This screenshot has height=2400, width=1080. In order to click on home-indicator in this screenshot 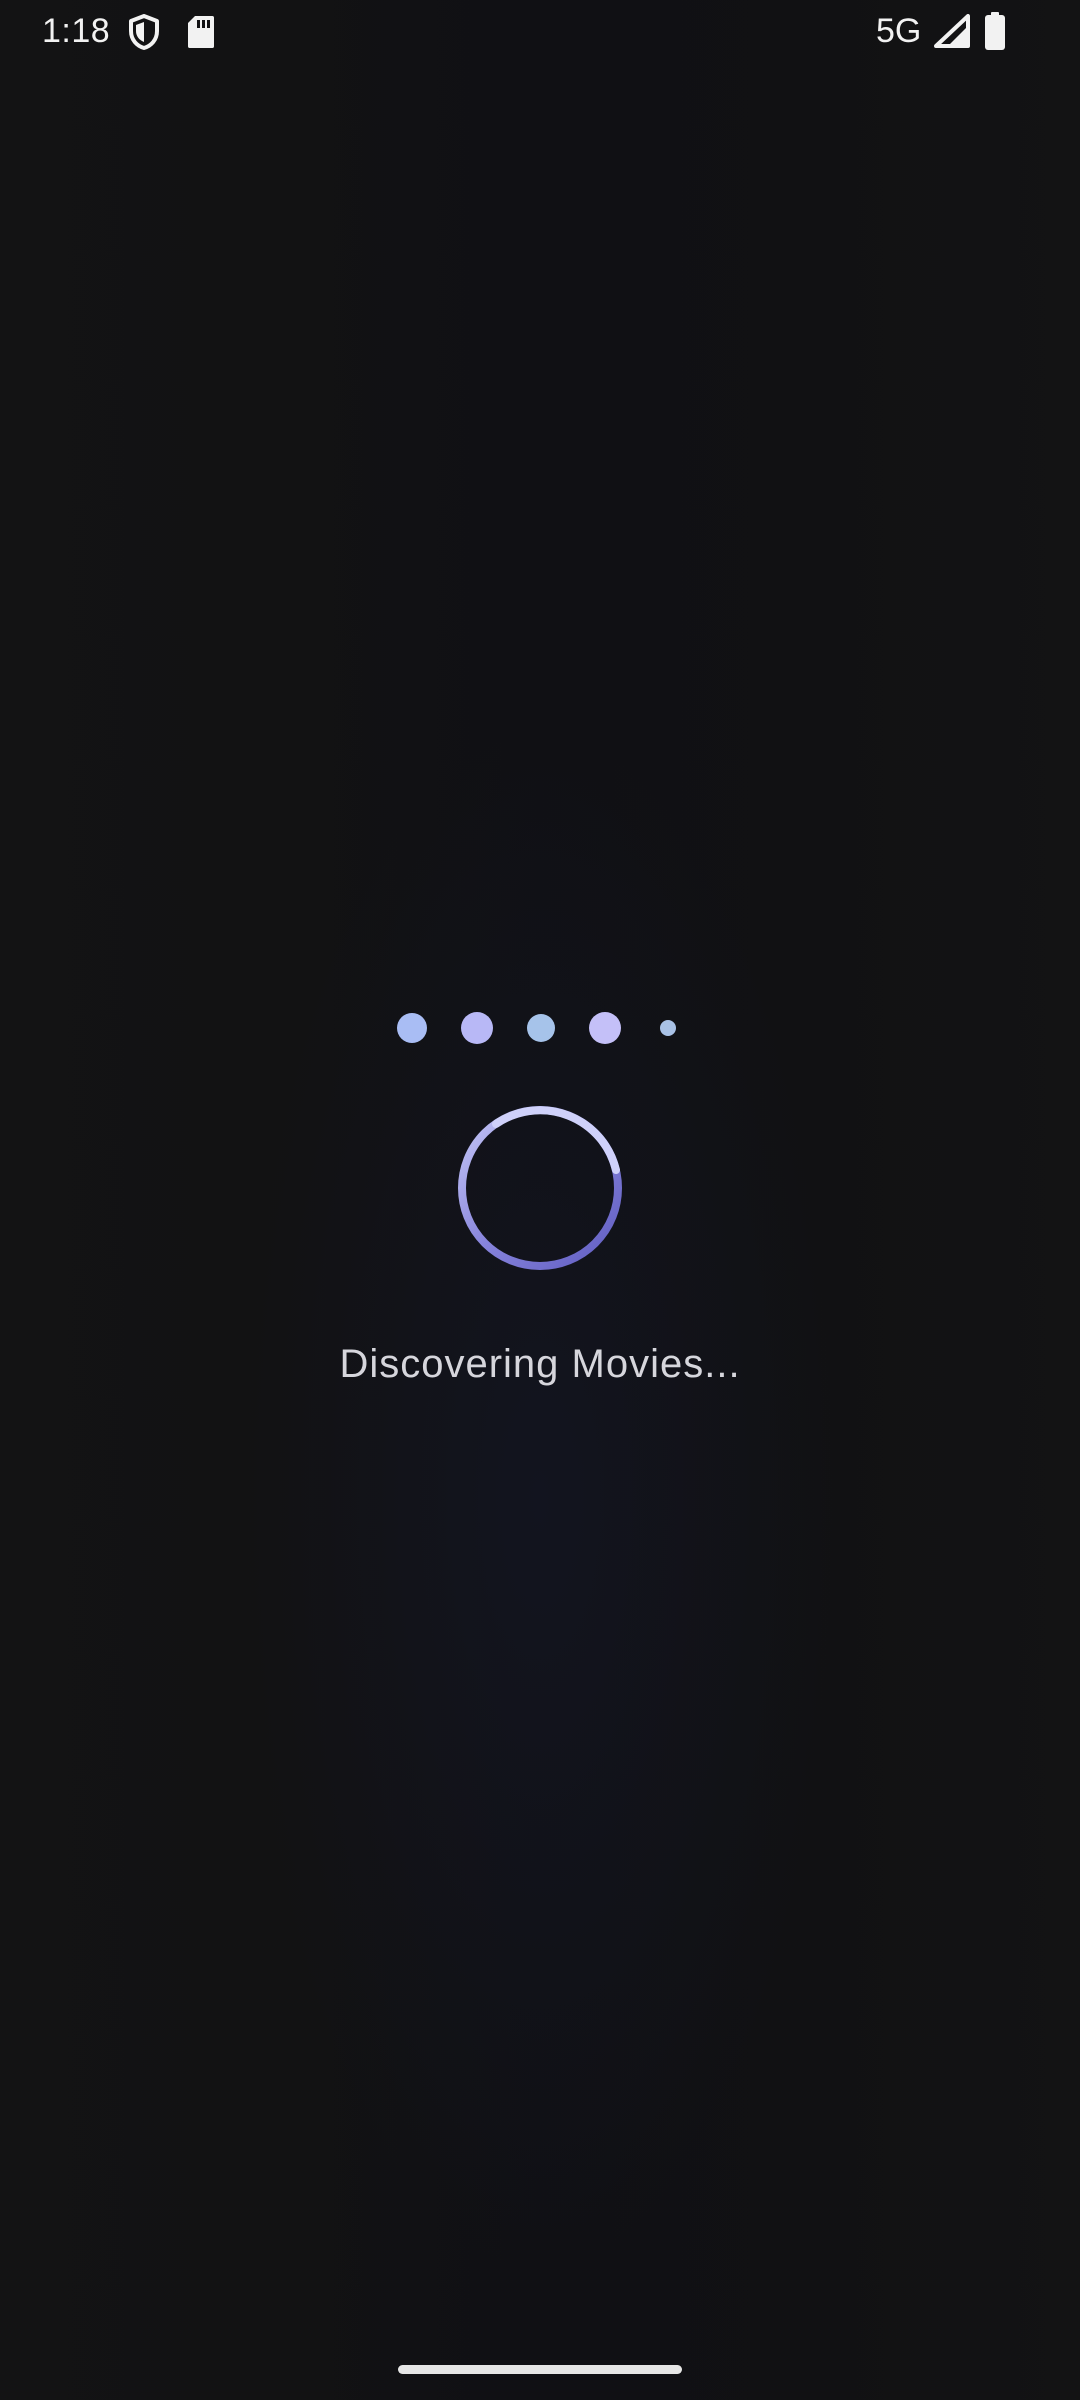, I will do `click(540, 2369)`.